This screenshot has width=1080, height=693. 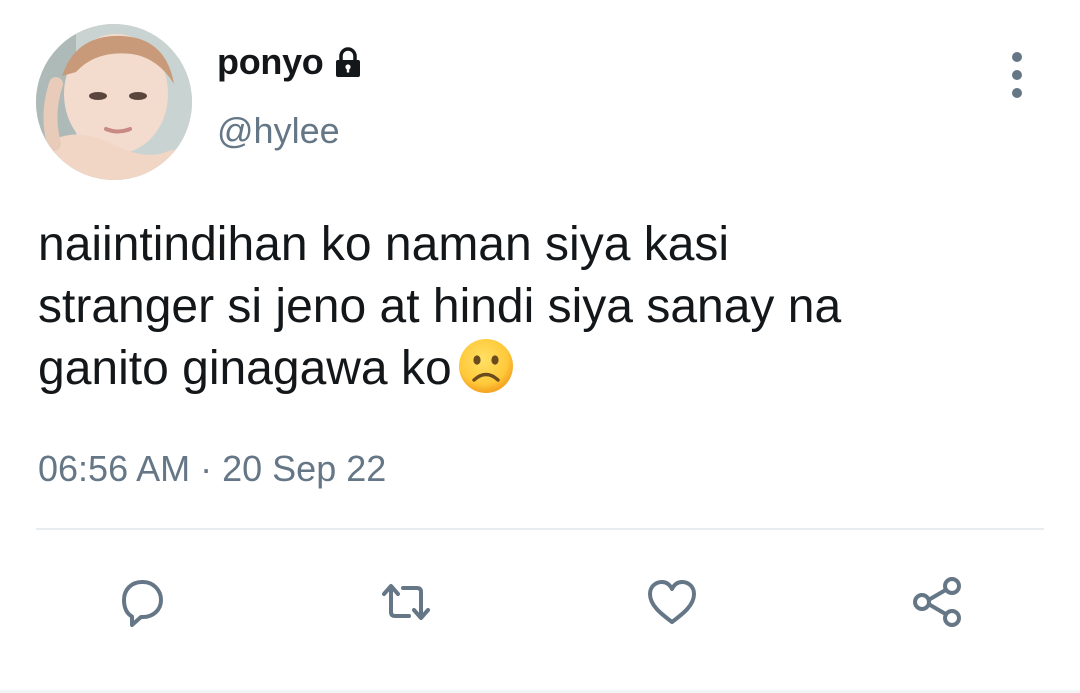 I want to click on retweet-icon, so click(x=406, y=602).